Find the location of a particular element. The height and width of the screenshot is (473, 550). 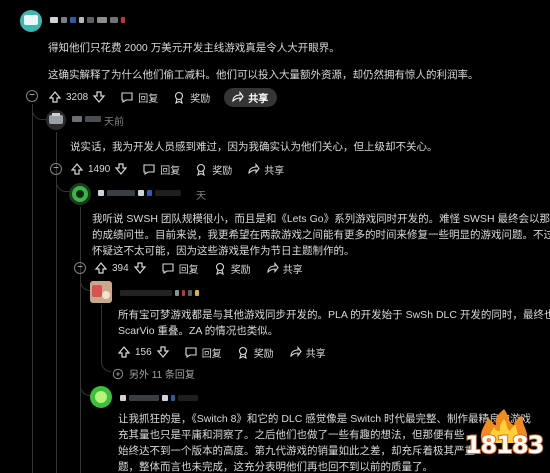

timestamp: 天前 is located at coordinates (114, 122).